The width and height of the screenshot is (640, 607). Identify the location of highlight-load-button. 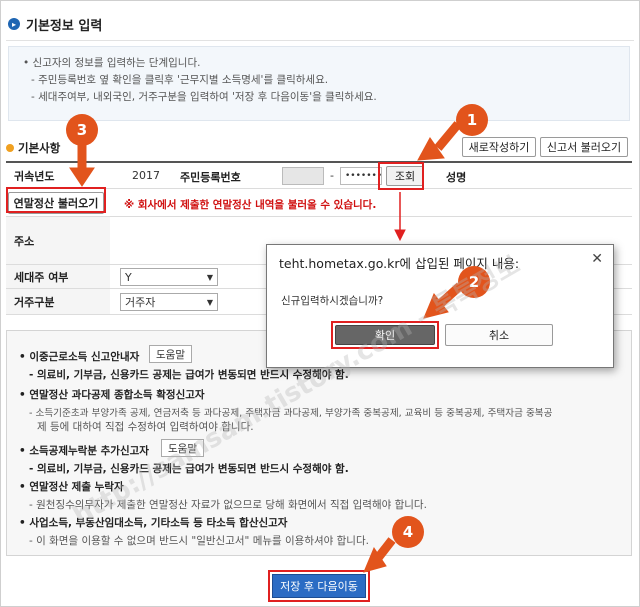
(56, 200).